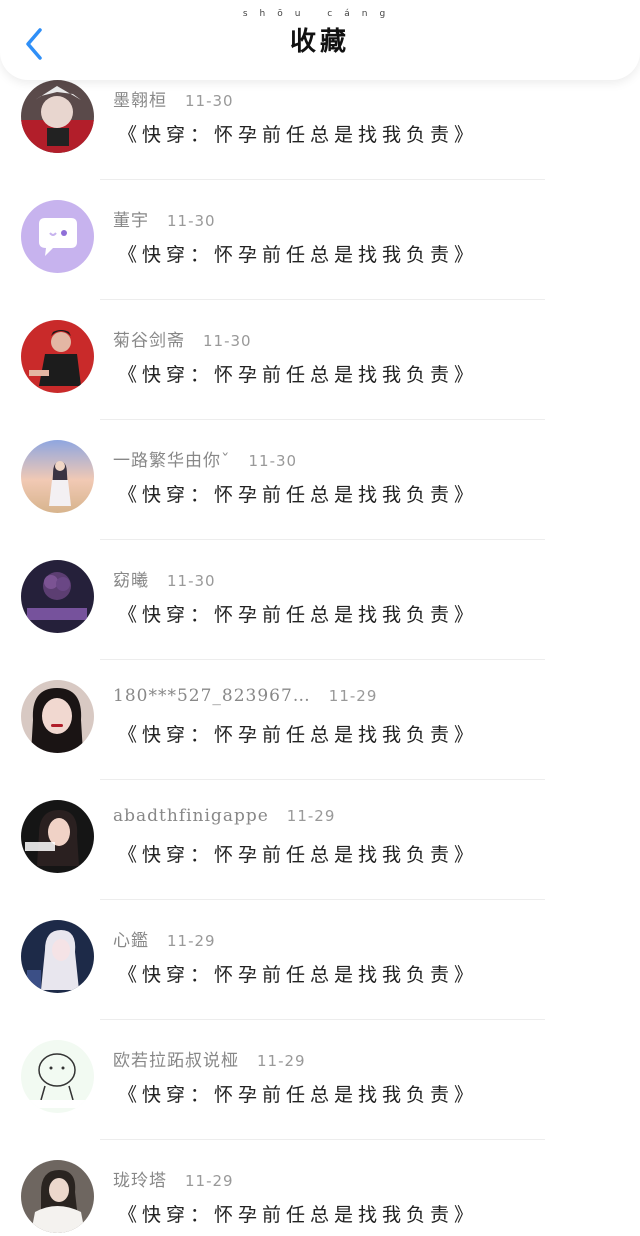  I want to click on list-item: 180***527_823967… 11-29 《快穿：怀孕前任总是找我负责》, so click(320, 720).